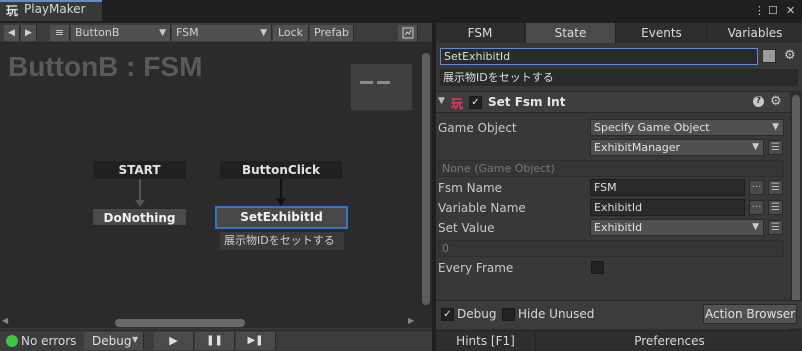 The height and width of the screenshot is (351, 802). What do you see at coordinates (758, 101) in the screenshot?
I see `help-icon: ?` at bounding box center [758, 101].